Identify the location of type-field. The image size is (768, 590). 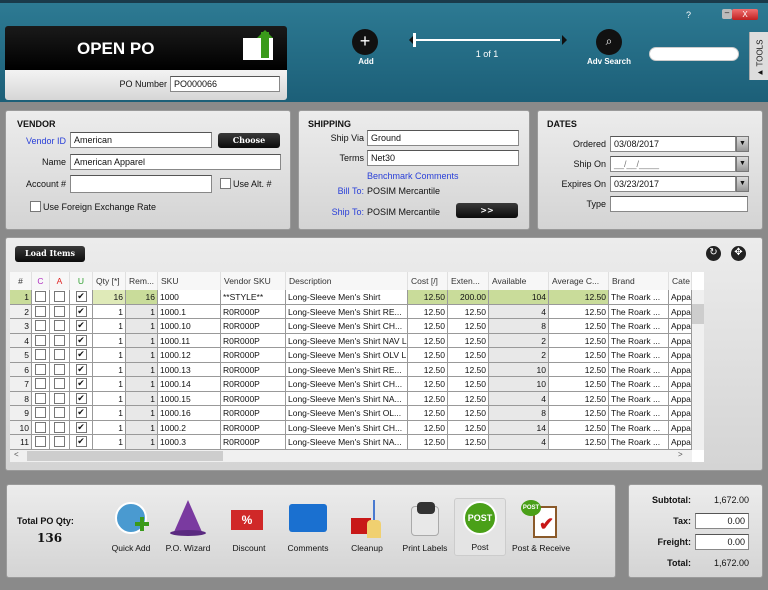
(679, 204).